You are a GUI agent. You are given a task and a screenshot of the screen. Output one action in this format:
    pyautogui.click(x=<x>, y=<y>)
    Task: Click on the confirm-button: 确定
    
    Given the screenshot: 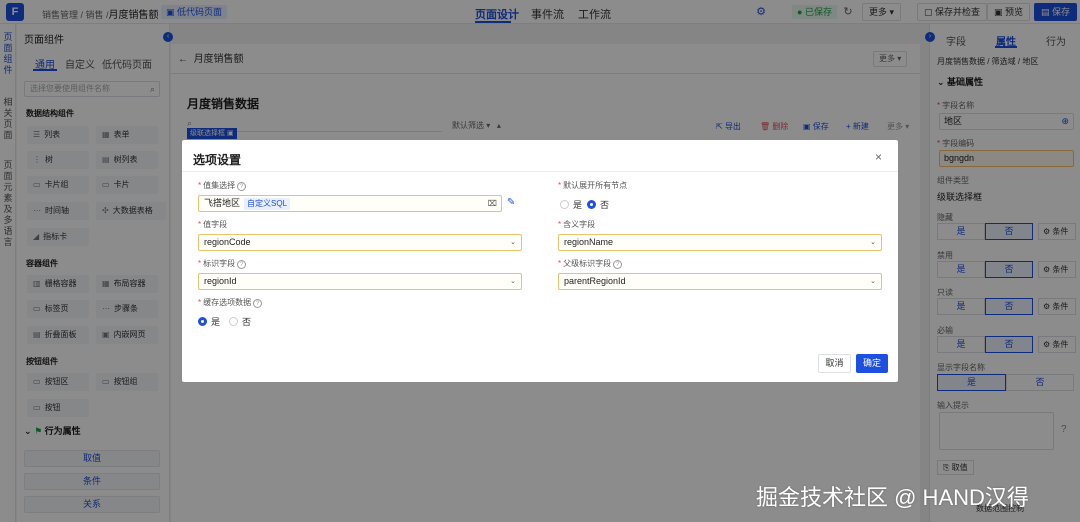 What is the action you would take?
    pyautogui.click(x=872, y=363)
    